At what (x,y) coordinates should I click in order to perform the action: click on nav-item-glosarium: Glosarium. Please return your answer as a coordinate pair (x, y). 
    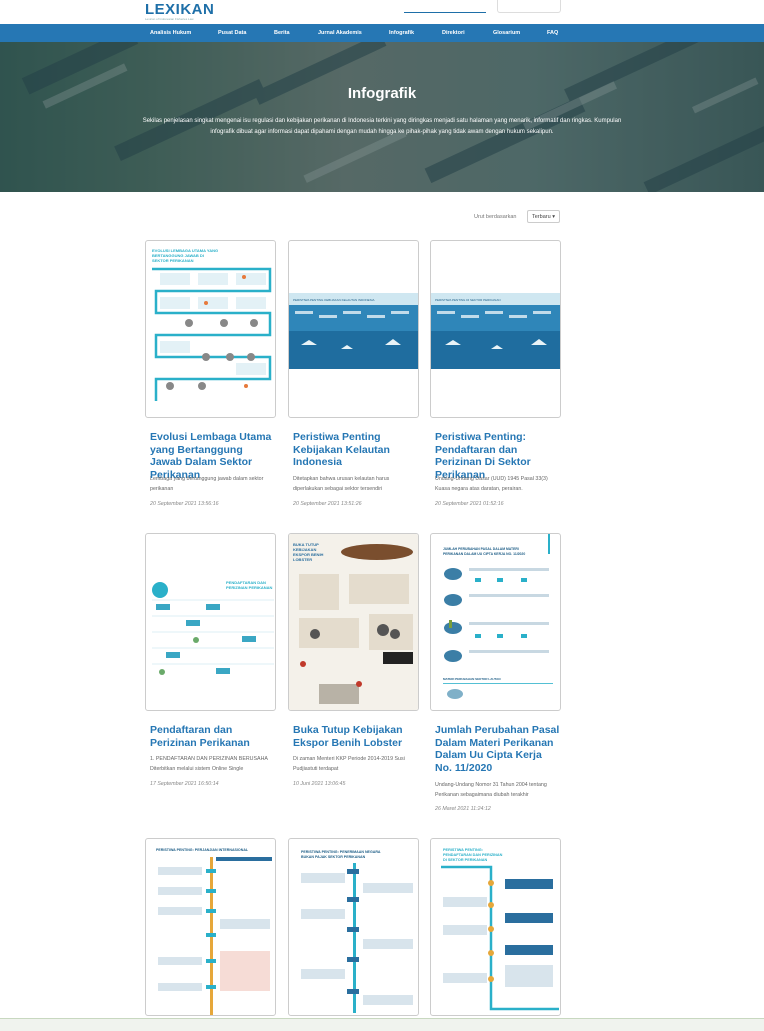
    Looking at the image, I should click on (506, 33).